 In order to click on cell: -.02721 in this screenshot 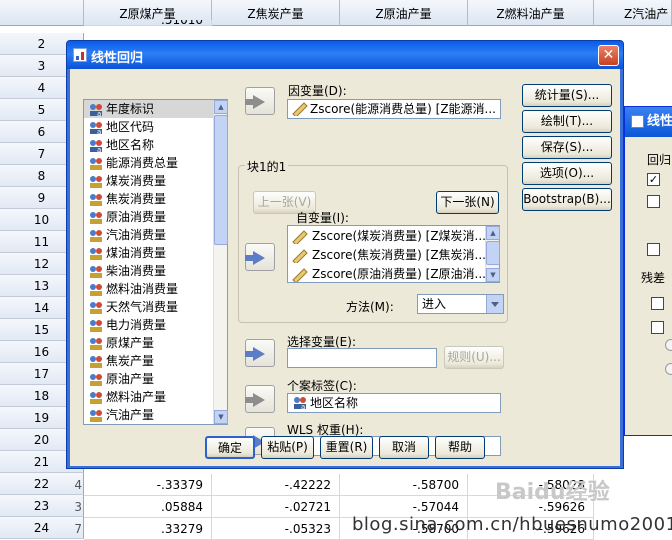, I will do `click(276, 507)`.